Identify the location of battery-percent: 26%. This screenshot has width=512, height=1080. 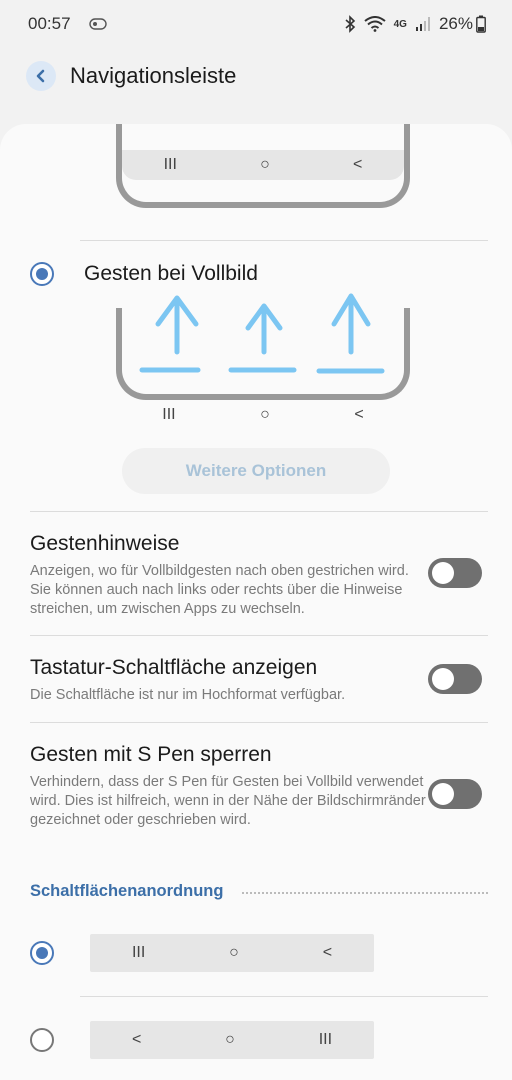
(455, 23).